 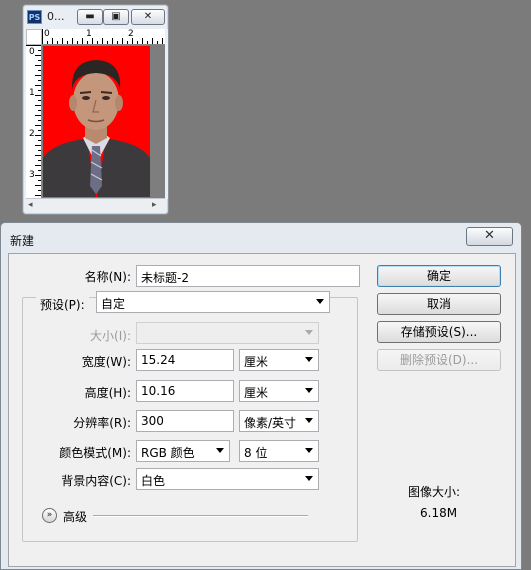 What do you see at coordinates (153, 481) in the screenshot?
I see `background-value: 白色` at bounding box center [153, 481].